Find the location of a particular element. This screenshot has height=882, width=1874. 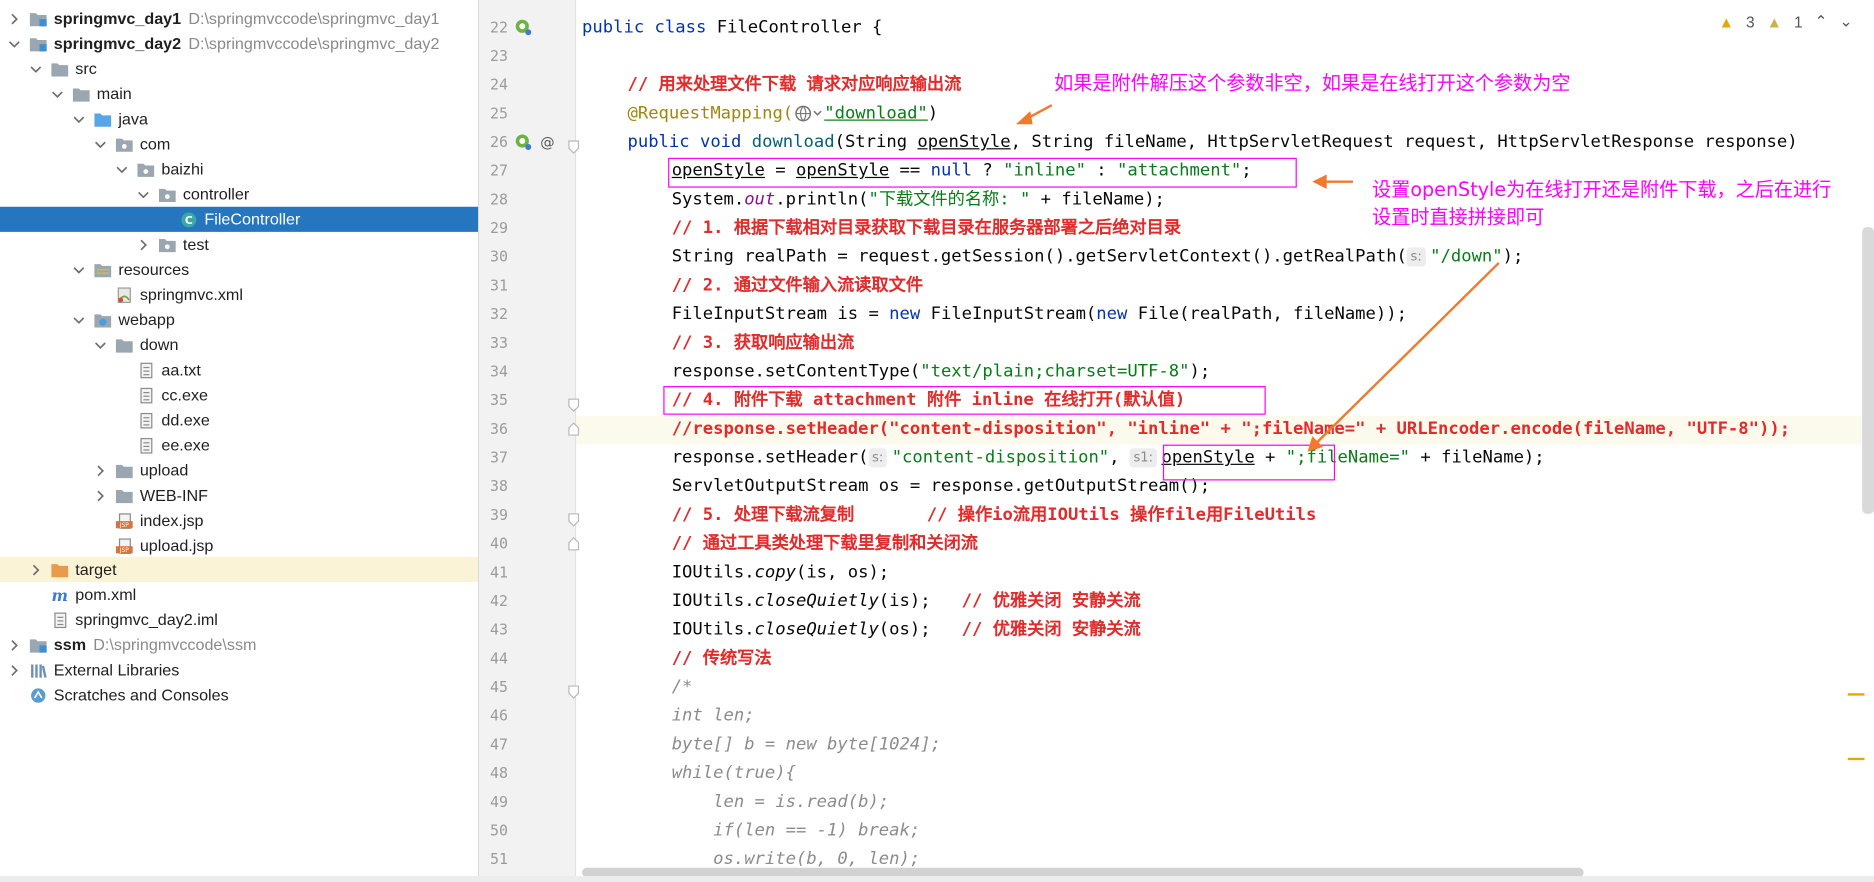

tree-item-main: main is located at coordinates (239, 93).